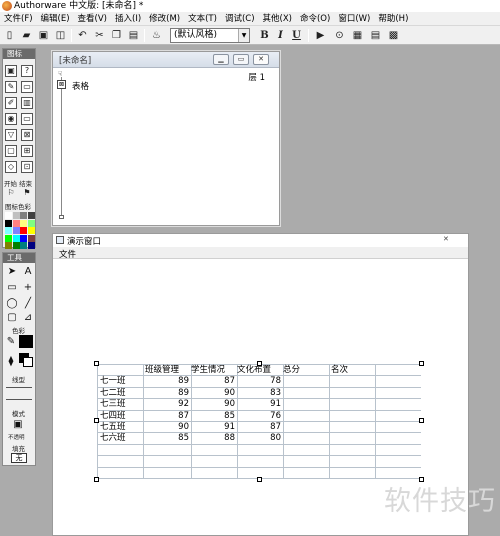  I want to click on underline-button: U, so click(296, 35).